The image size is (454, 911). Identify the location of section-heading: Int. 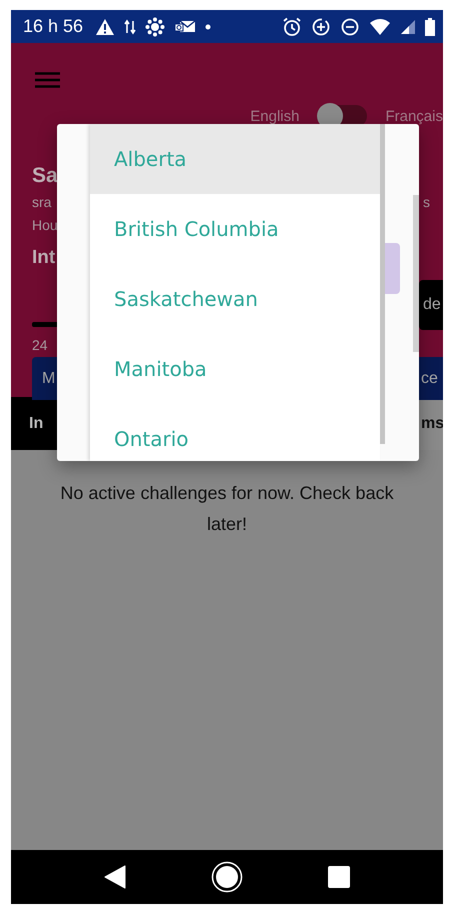
(44, 258).